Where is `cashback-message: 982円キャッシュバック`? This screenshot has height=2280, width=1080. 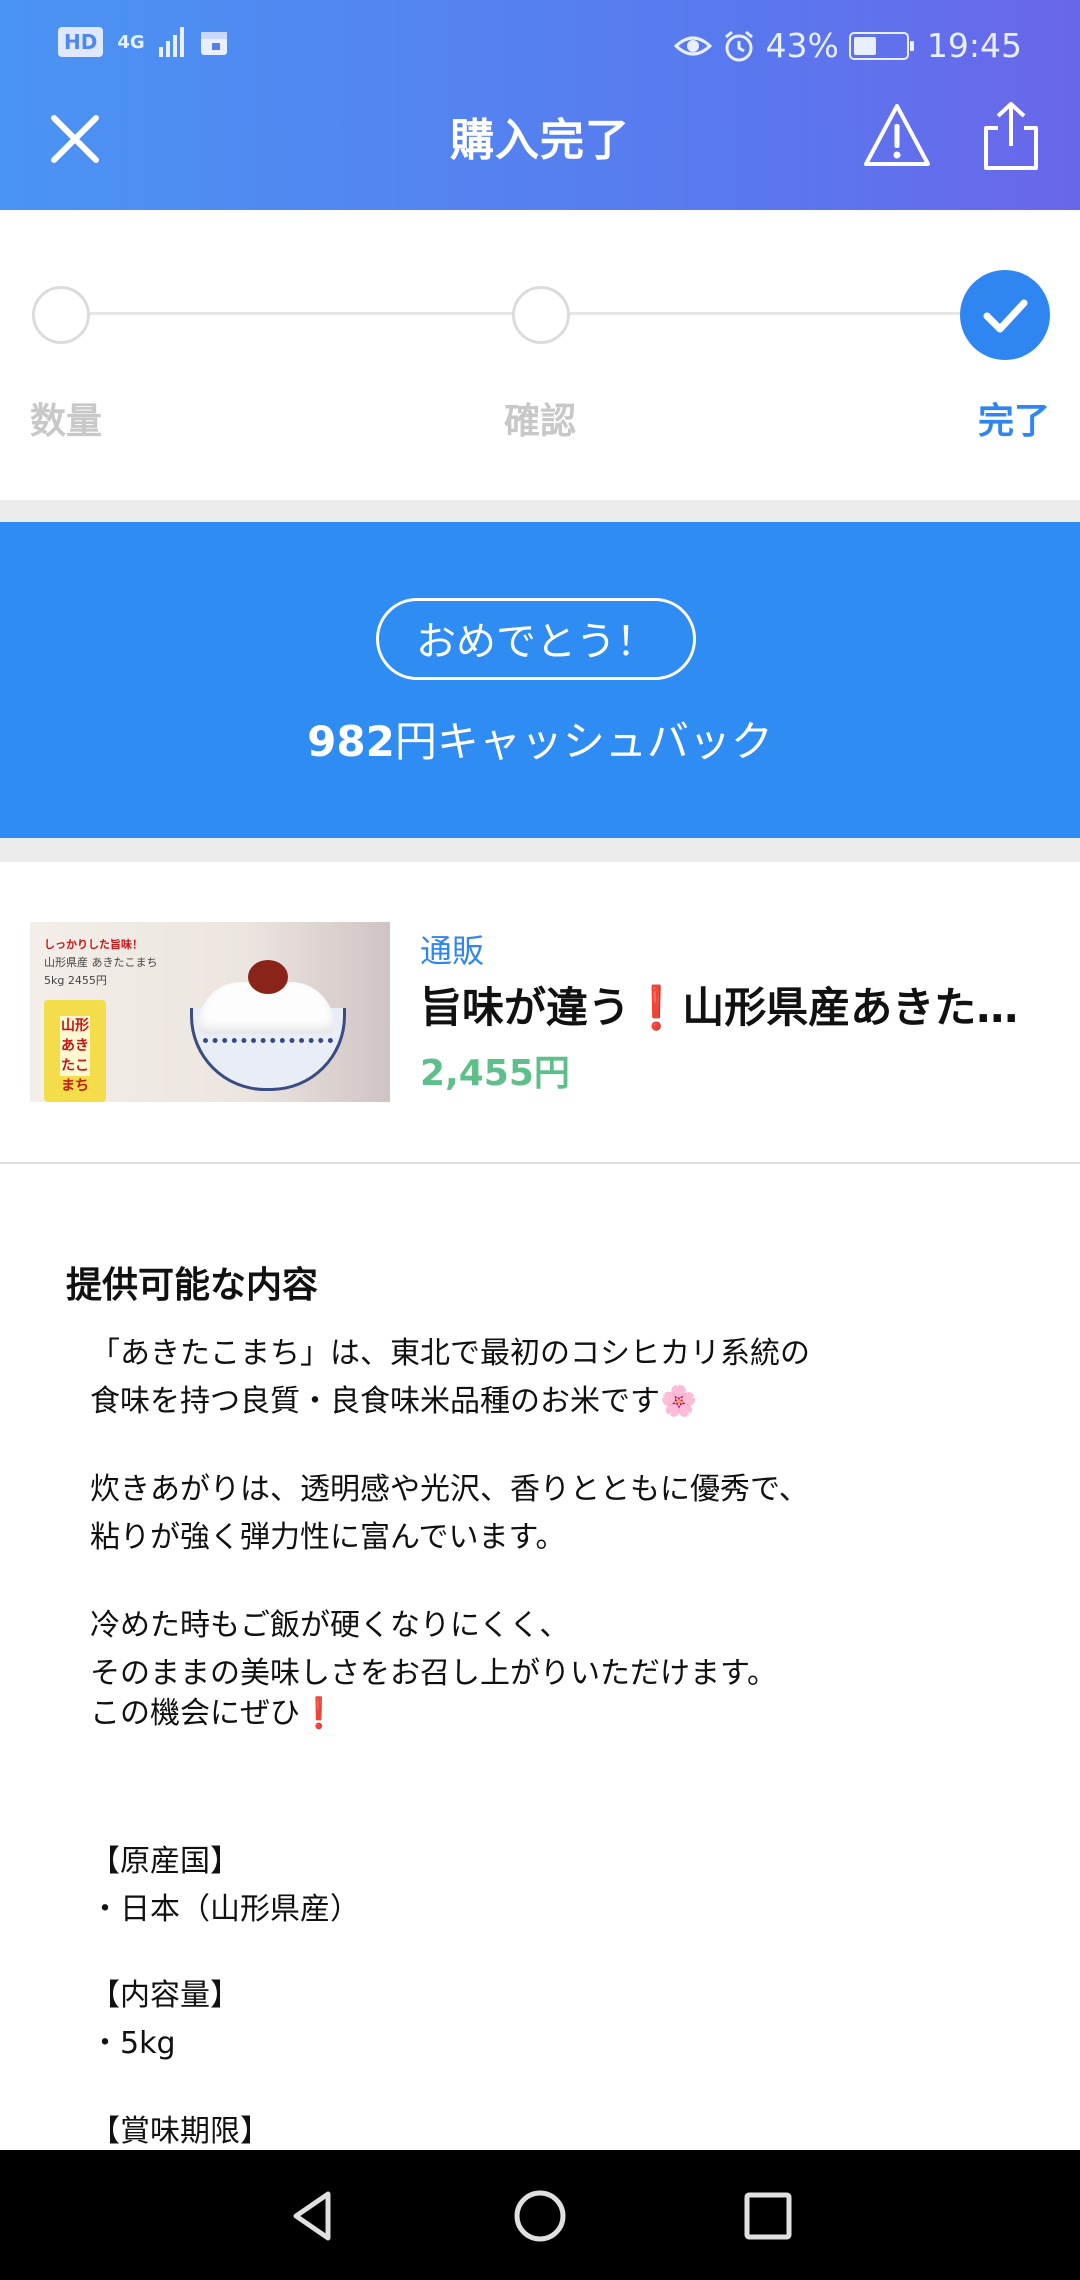
cashback-message: 982円キャッシュバック is located at coordinates (540, 738).